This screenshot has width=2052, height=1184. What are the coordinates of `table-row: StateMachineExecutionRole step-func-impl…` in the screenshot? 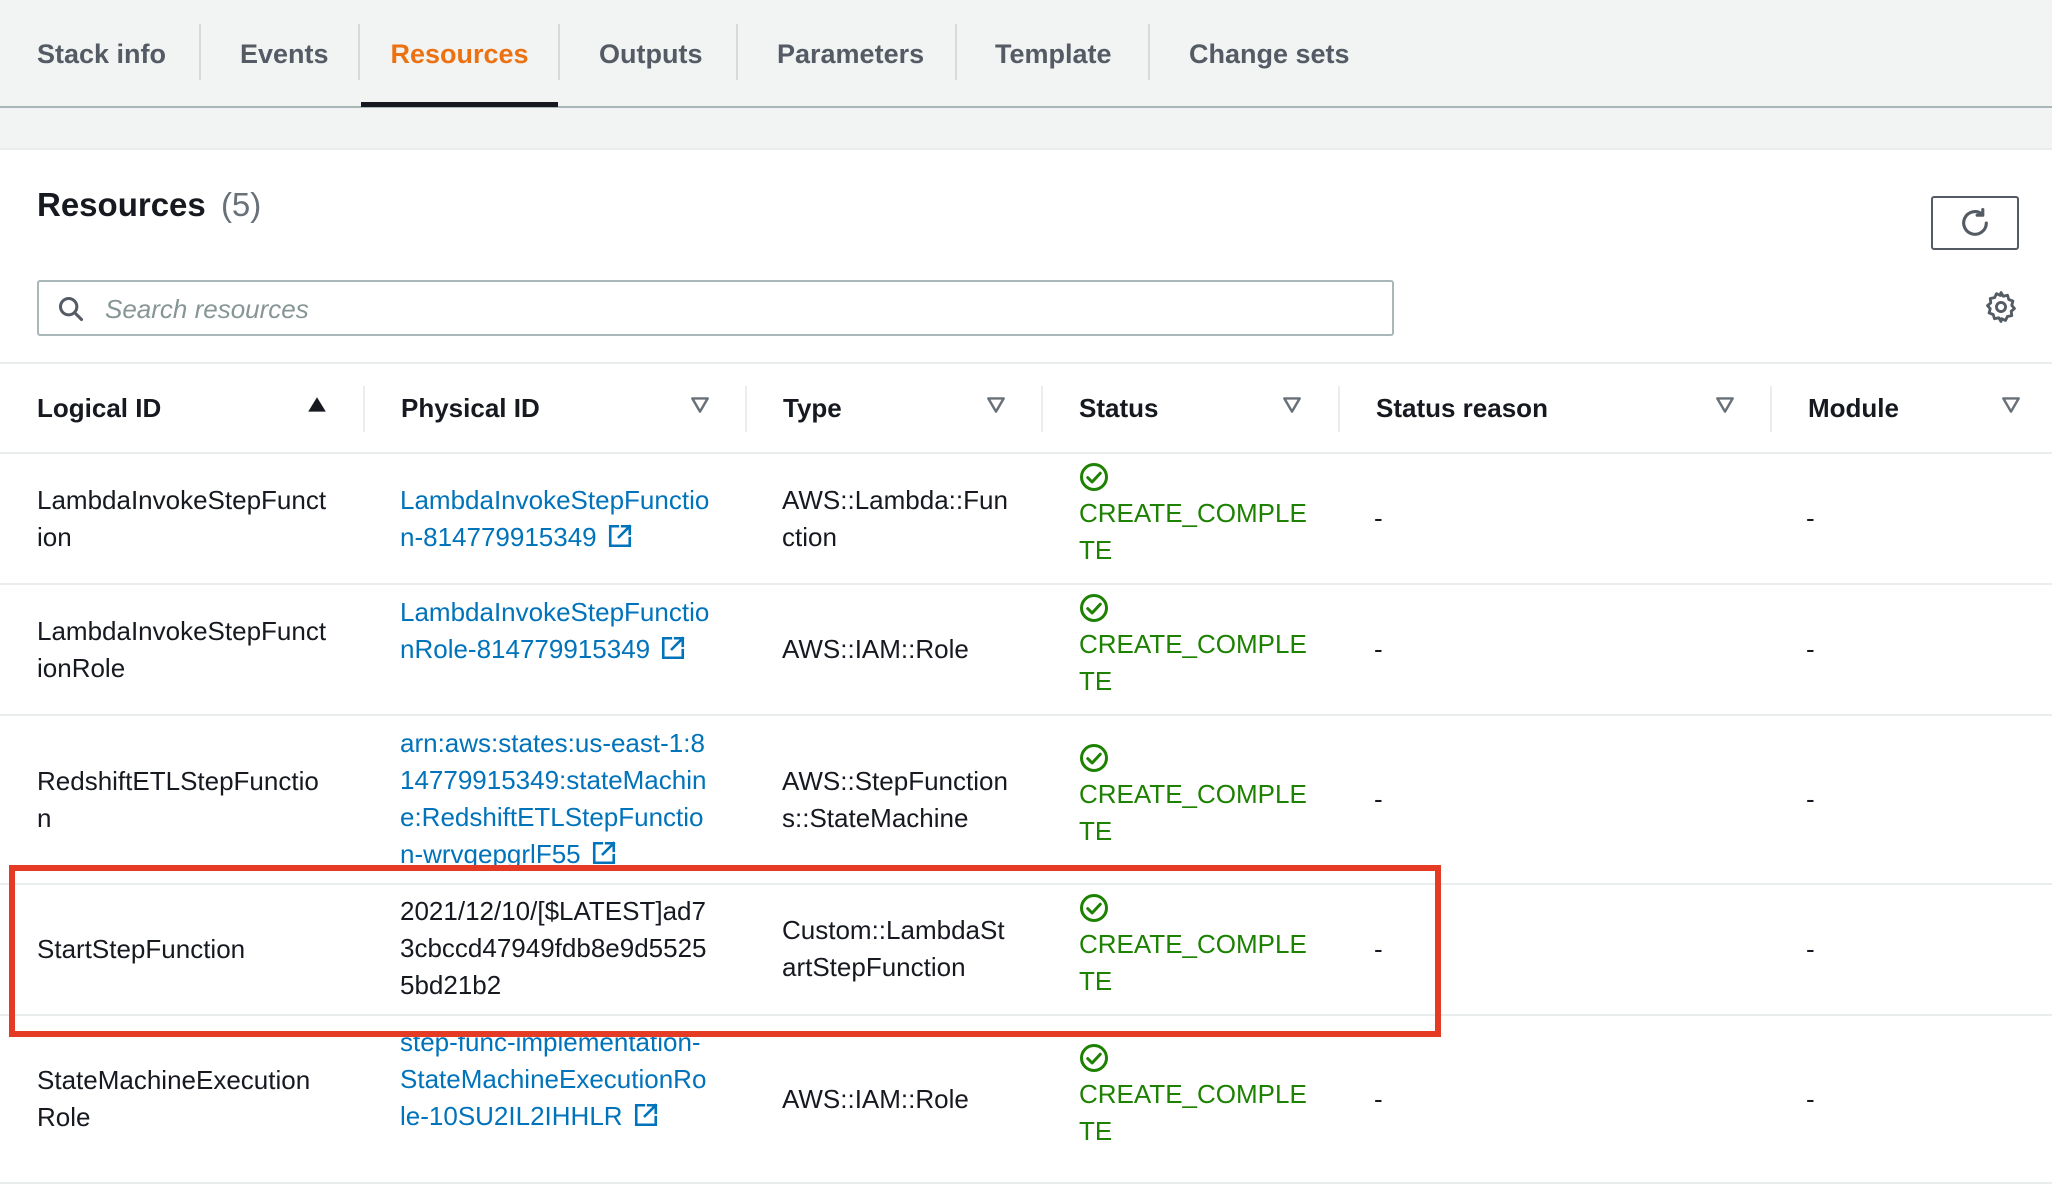 It's located at (1026, 1100).